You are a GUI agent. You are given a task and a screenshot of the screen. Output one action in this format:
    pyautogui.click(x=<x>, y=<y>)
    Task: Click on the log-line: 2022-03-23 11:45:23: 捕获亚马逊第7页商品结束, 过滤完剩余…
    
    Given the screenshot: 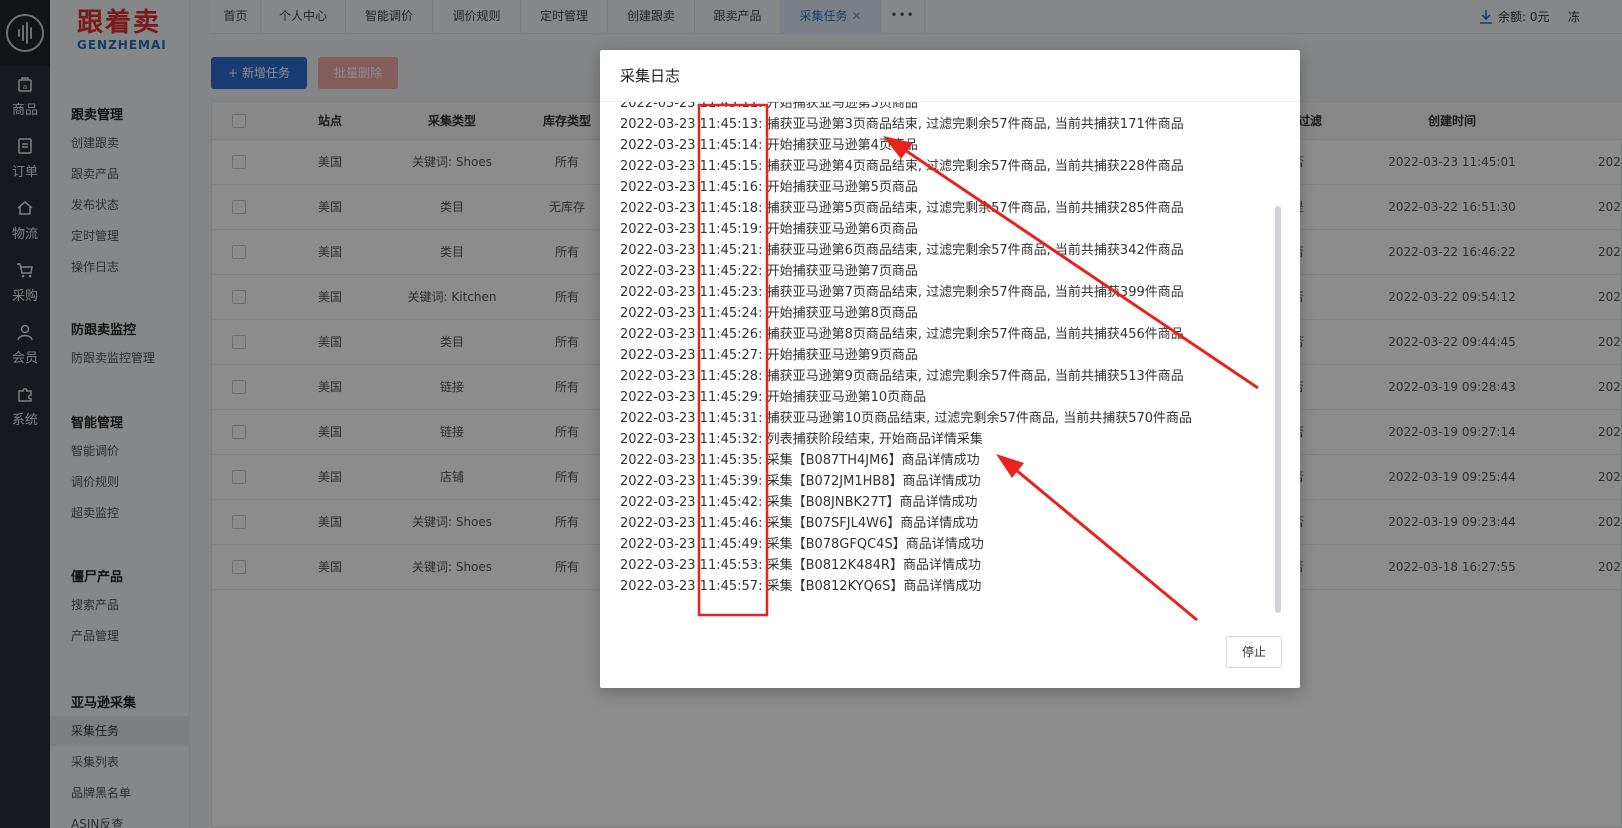 What is the action you would take?
    pyautogui.click(x=902, y=292)
    